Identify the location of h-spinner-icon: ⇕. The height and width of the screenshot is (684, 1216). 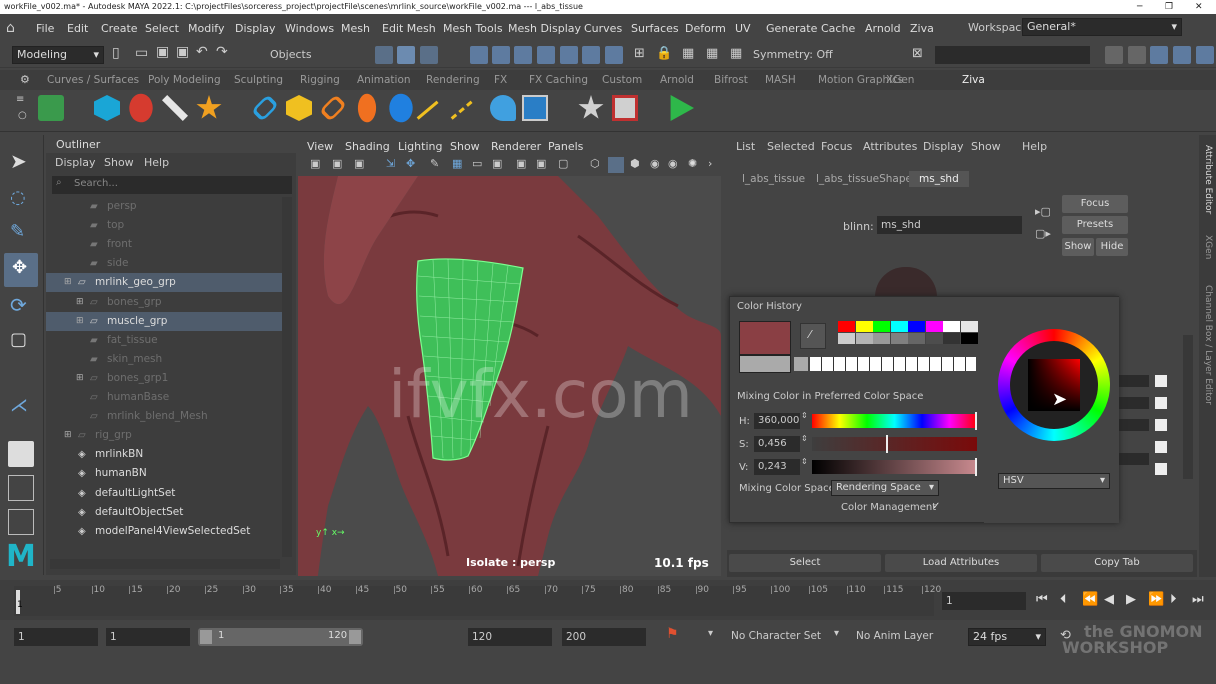
(804, 415).